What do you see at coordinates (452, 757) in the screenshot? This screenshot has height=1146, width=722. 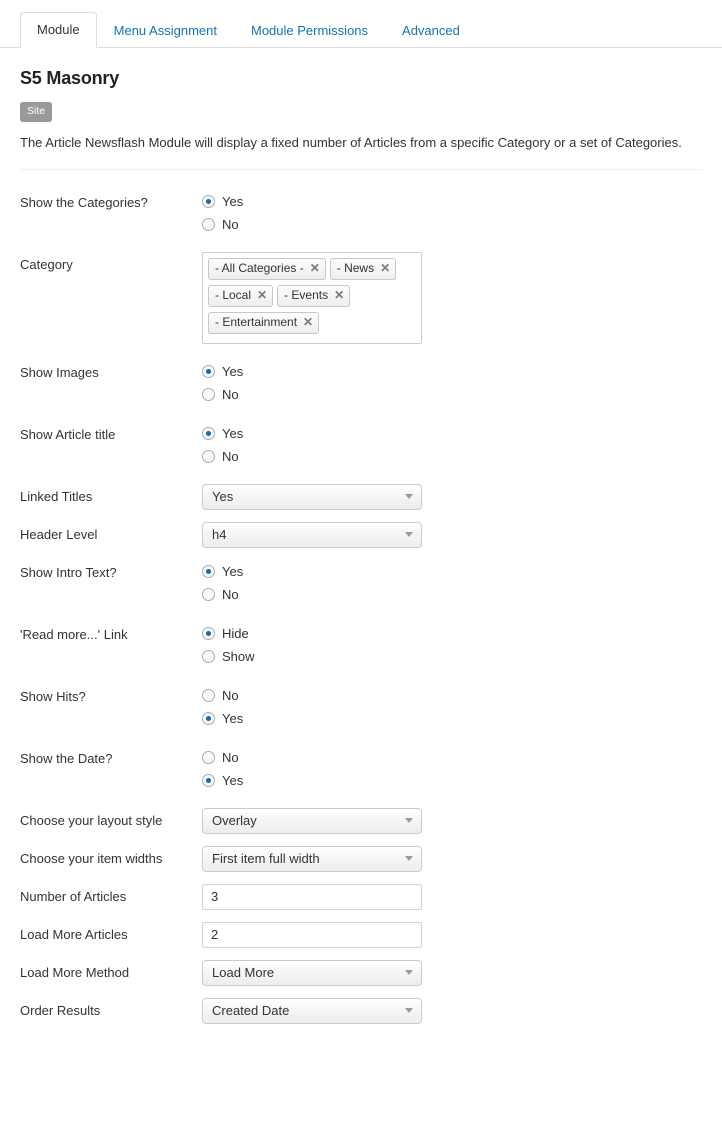 I see `radio-option-show-the-date-no: No` at bounding box center [452, 757].